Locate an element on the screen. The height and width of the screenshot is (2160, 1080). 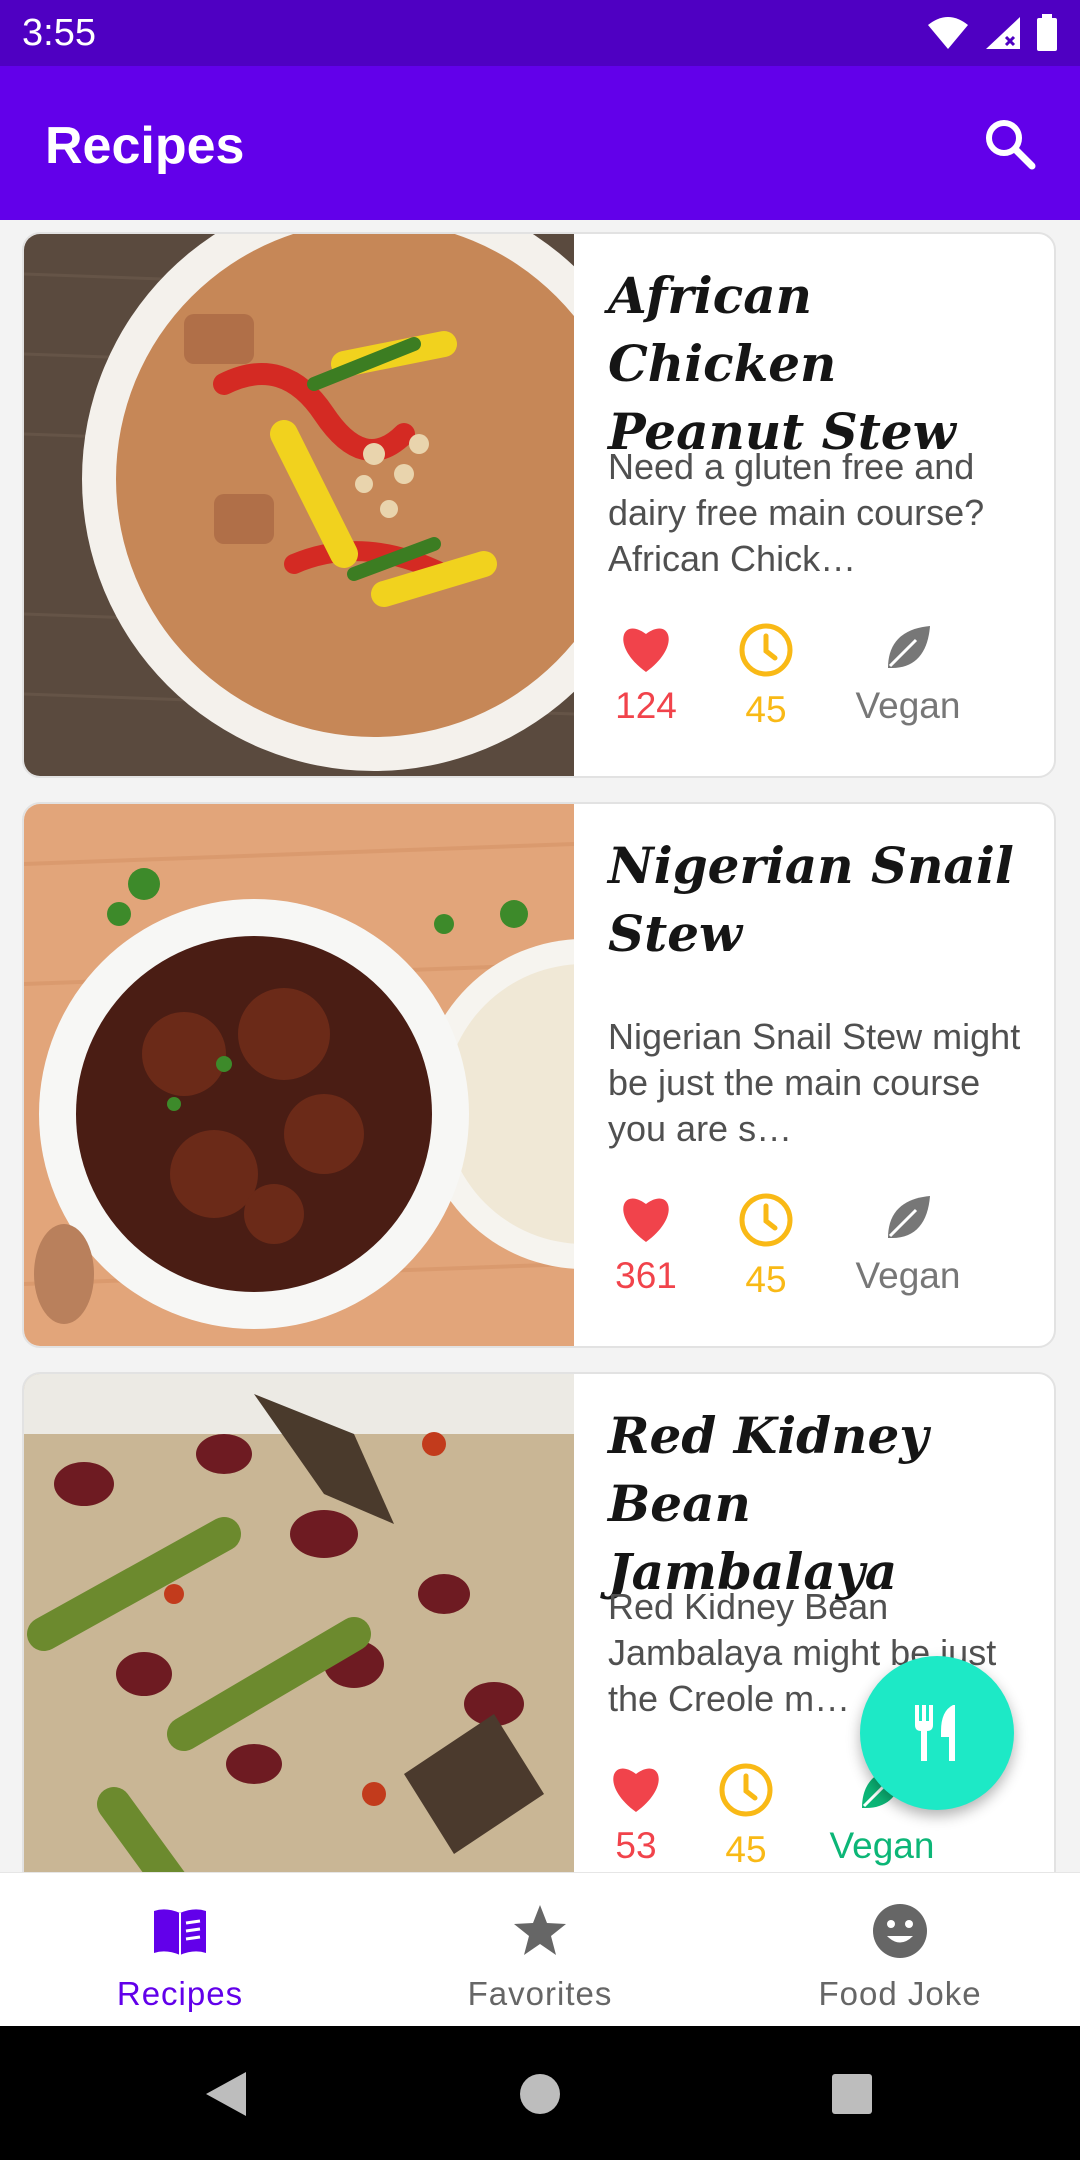
likes-count: 361 is located at coordinates (646, 1275).